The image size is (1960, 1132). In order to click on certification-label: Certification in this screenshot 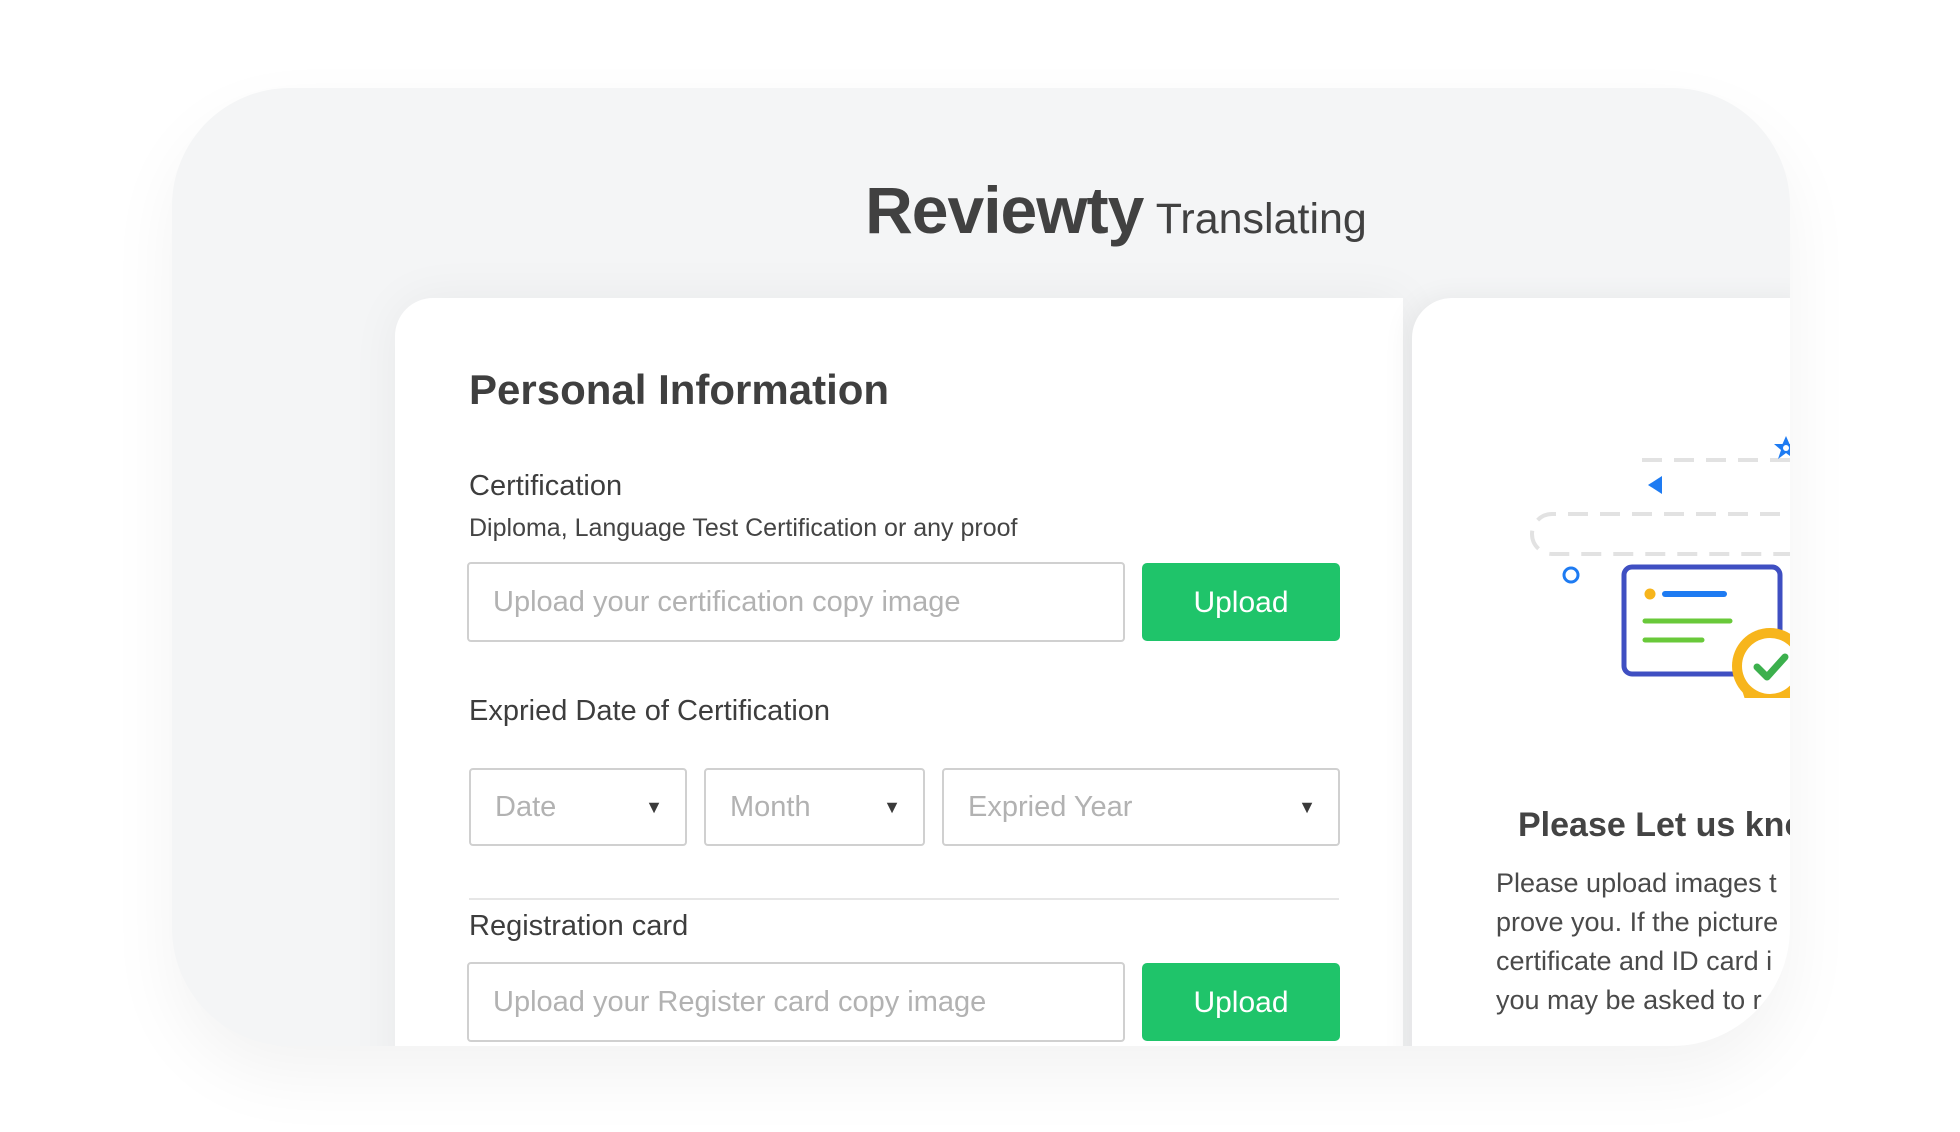, I will do `click(546, 486)`.